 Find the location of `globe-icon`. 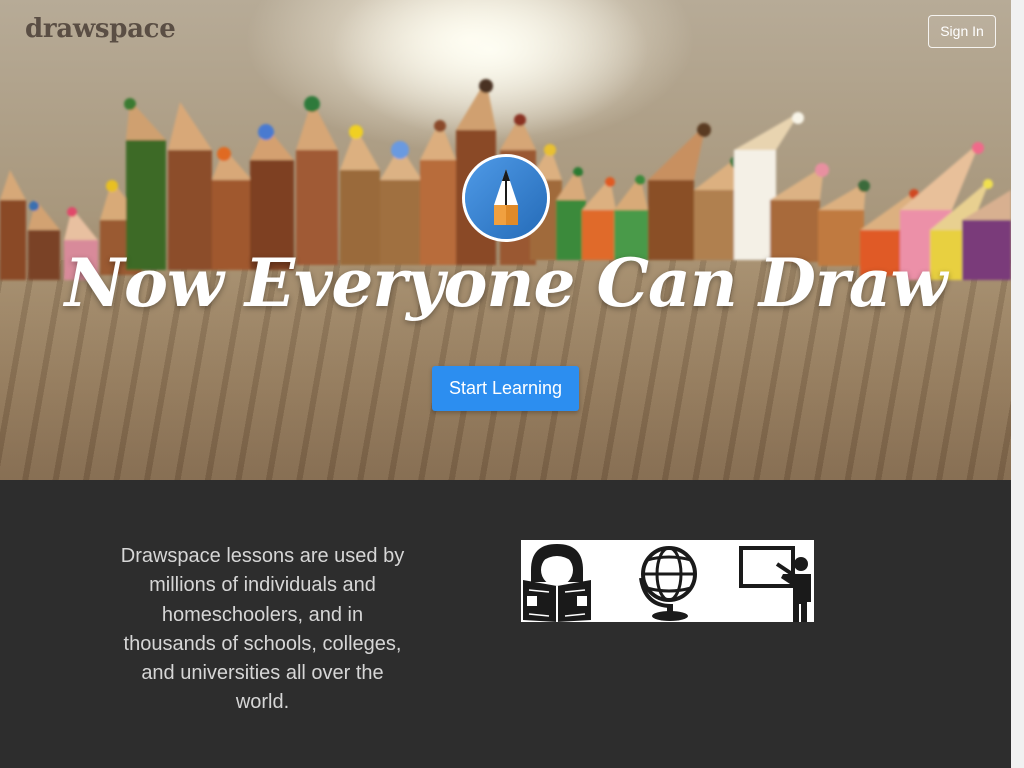

globe-icon is located at coordinates (668, 583).